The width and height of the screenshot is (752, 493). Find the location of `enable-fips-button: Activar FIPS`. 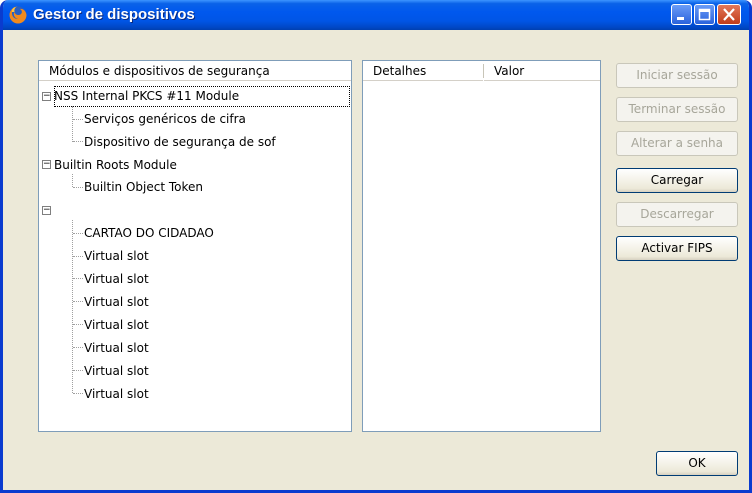

enable-fips-button: Activar FIPS is located at coordinates (677, 248).